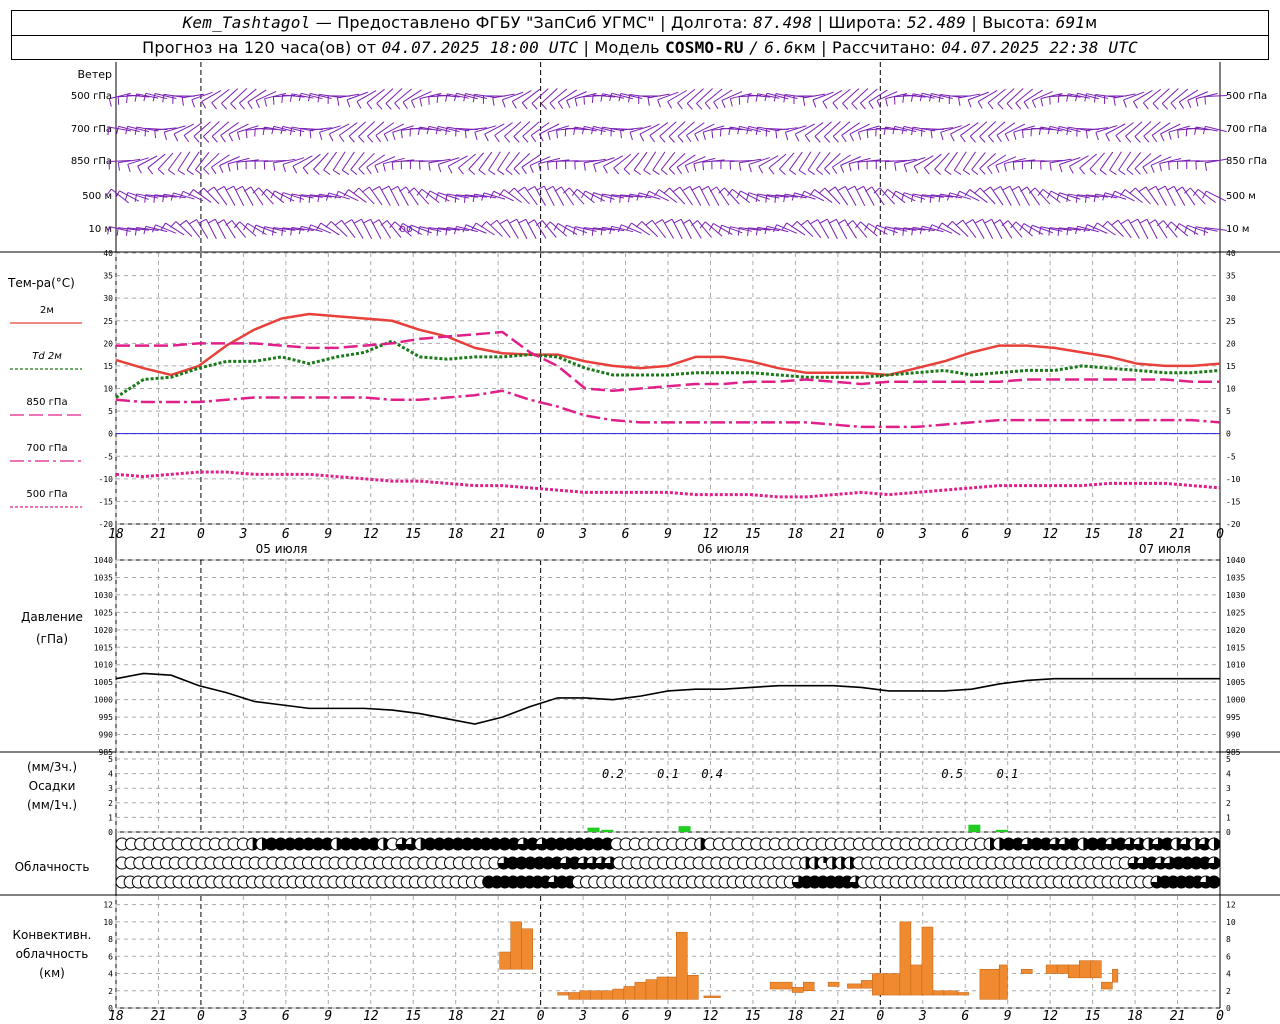 The width and height of the screenshot is (1280, 1024). Describe the element at coordinates (108, 253) in the screenshot. I see `temp-y-label: 40` at that location.